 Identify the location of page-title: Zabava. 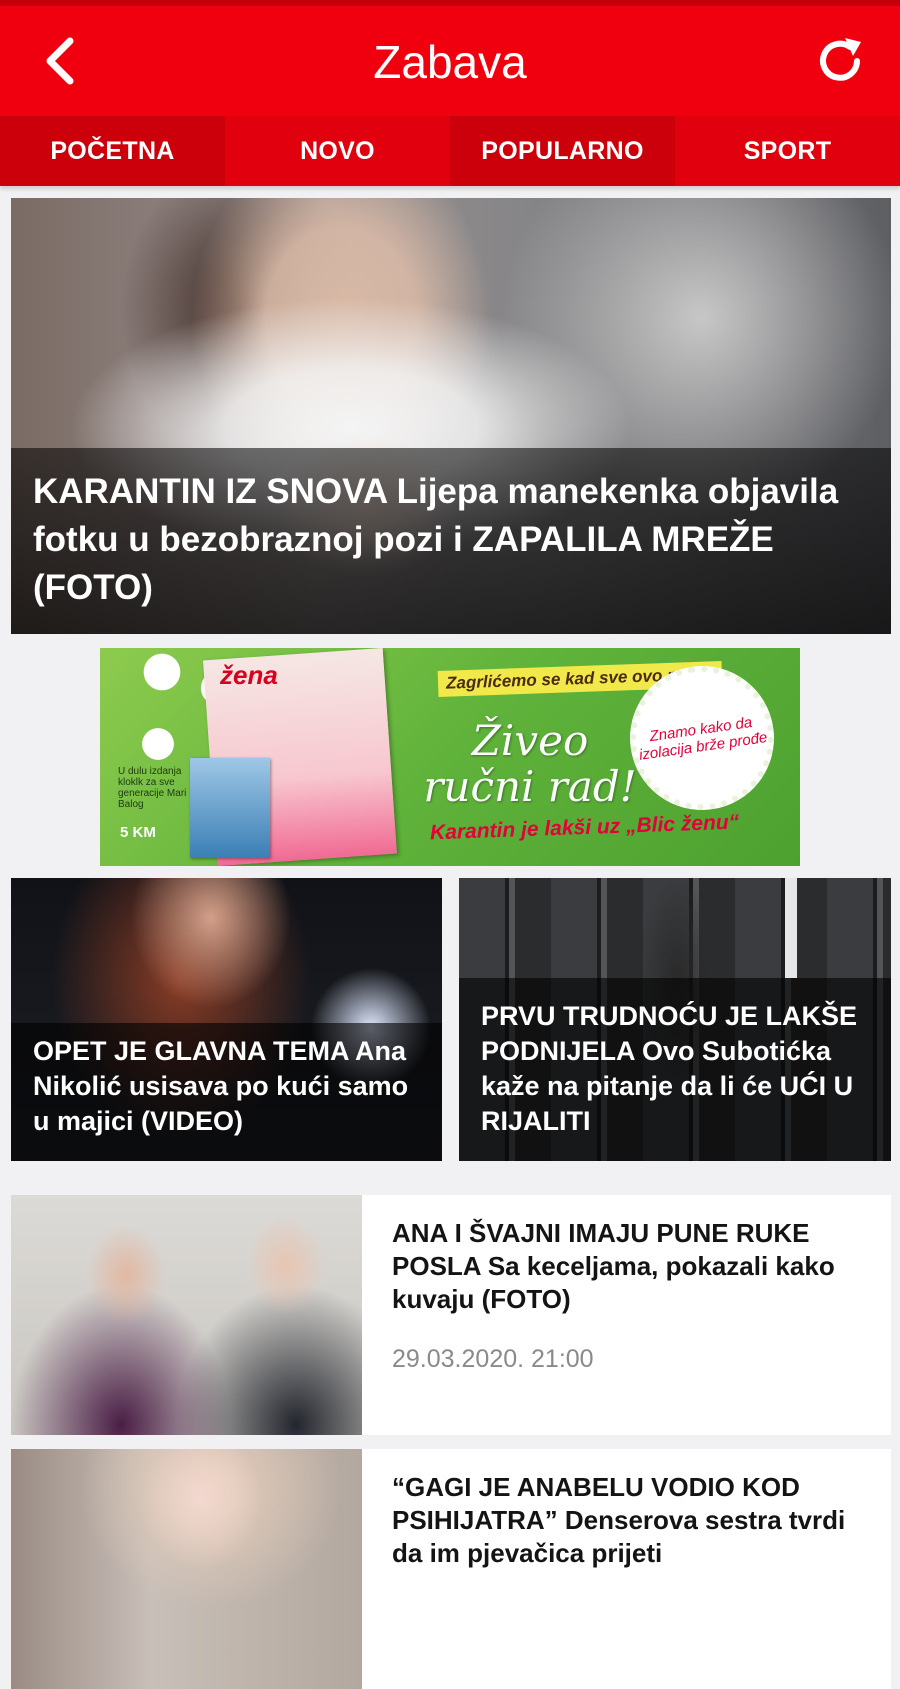
(450, 62).